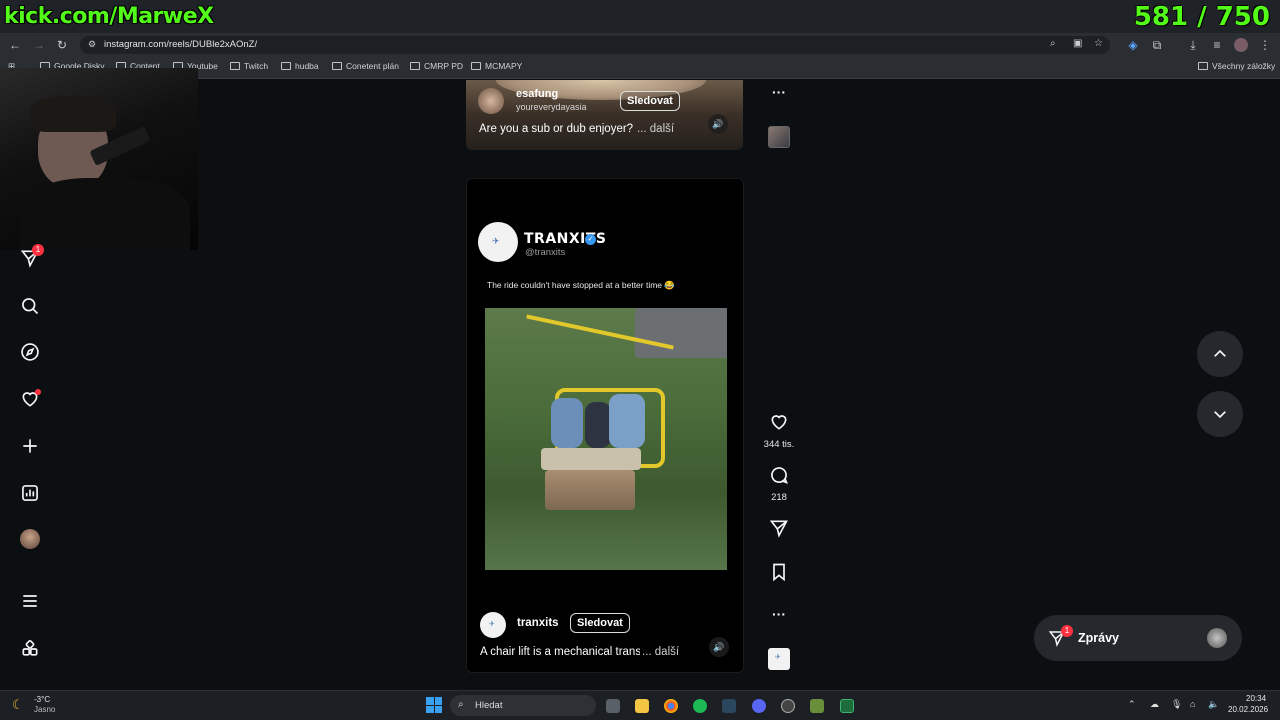 Image resolution: width=1280 pixels, height=720 pixels. What do you see at coordinates (30, 399) in the screenshot?
I see `sidebar-item-notifications` at bounding box center [30, 399].